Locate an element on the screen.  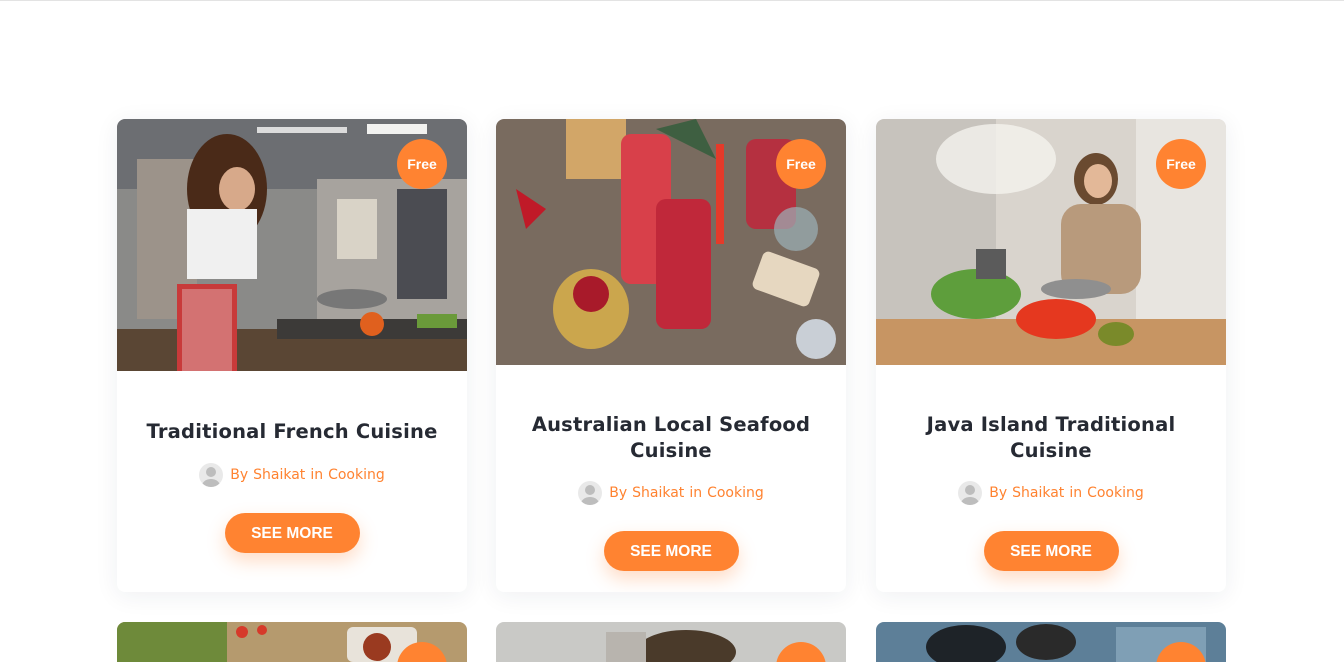
top-divider is located at coordinates (672, 0).